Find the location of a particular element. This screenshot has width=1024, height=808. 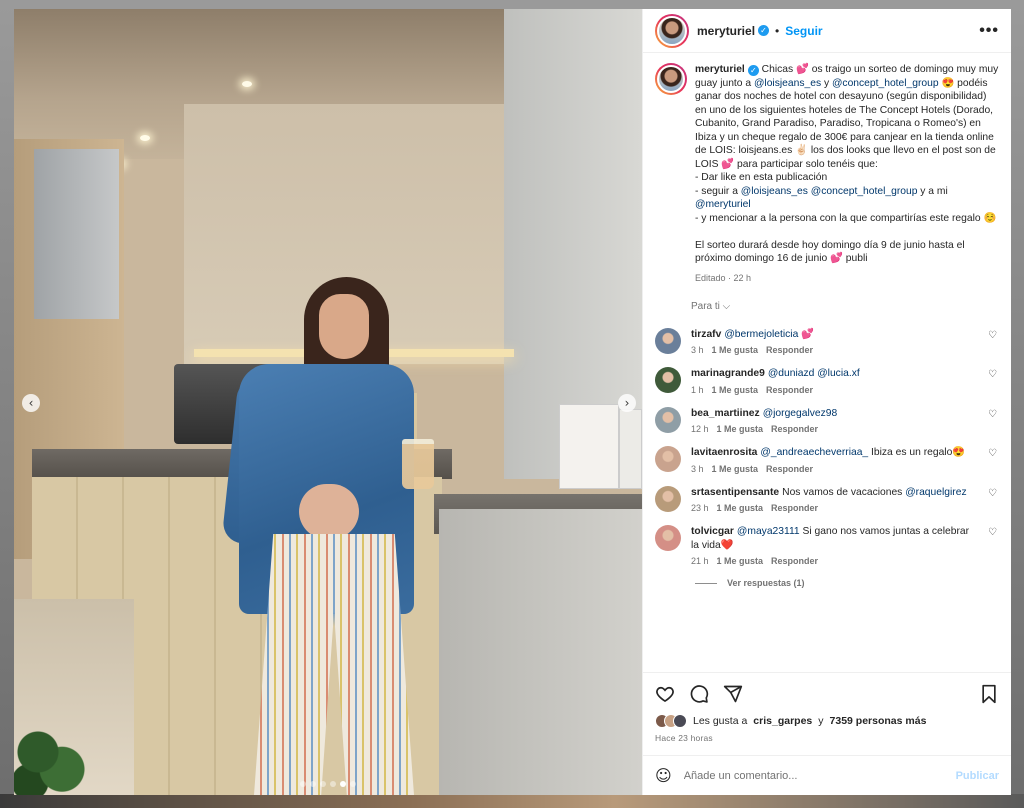

liker-avatars is located at coordinates (671, 721).